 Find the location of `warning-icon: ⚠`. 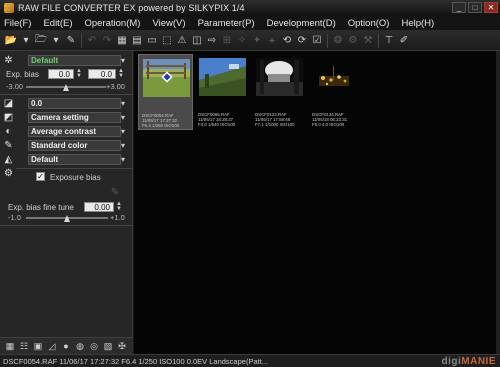

warning-icon: ⚠ is located at coordinates (182, 41).